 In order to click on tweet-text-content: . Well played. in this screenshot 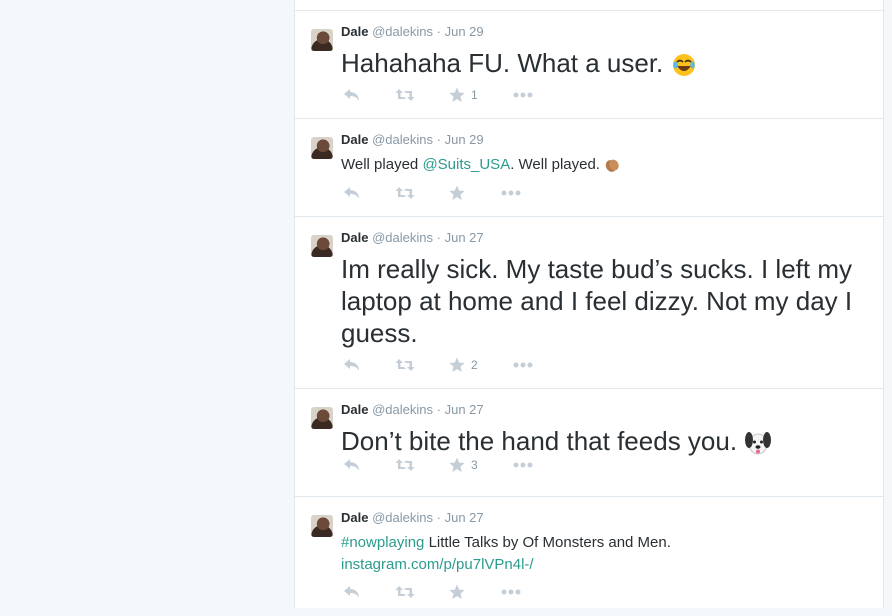, I will do `click(555, 164)`.